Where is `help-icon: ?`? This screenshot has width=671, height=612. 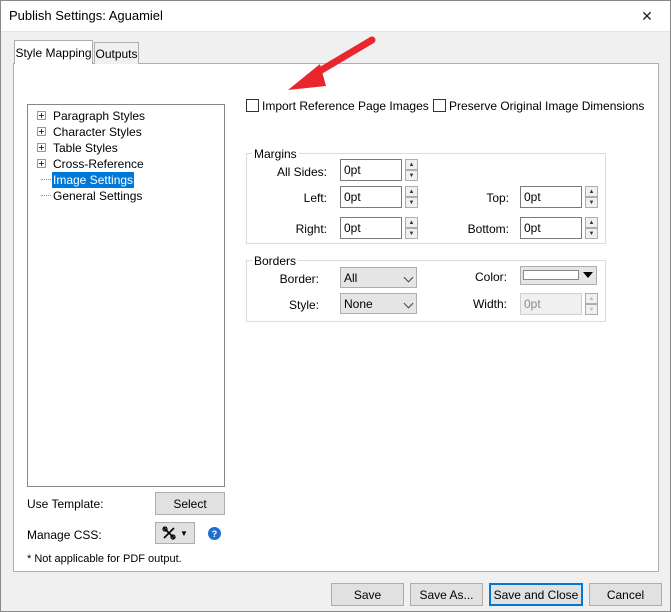 help-icon: ? is located at coordinates (214, 533).